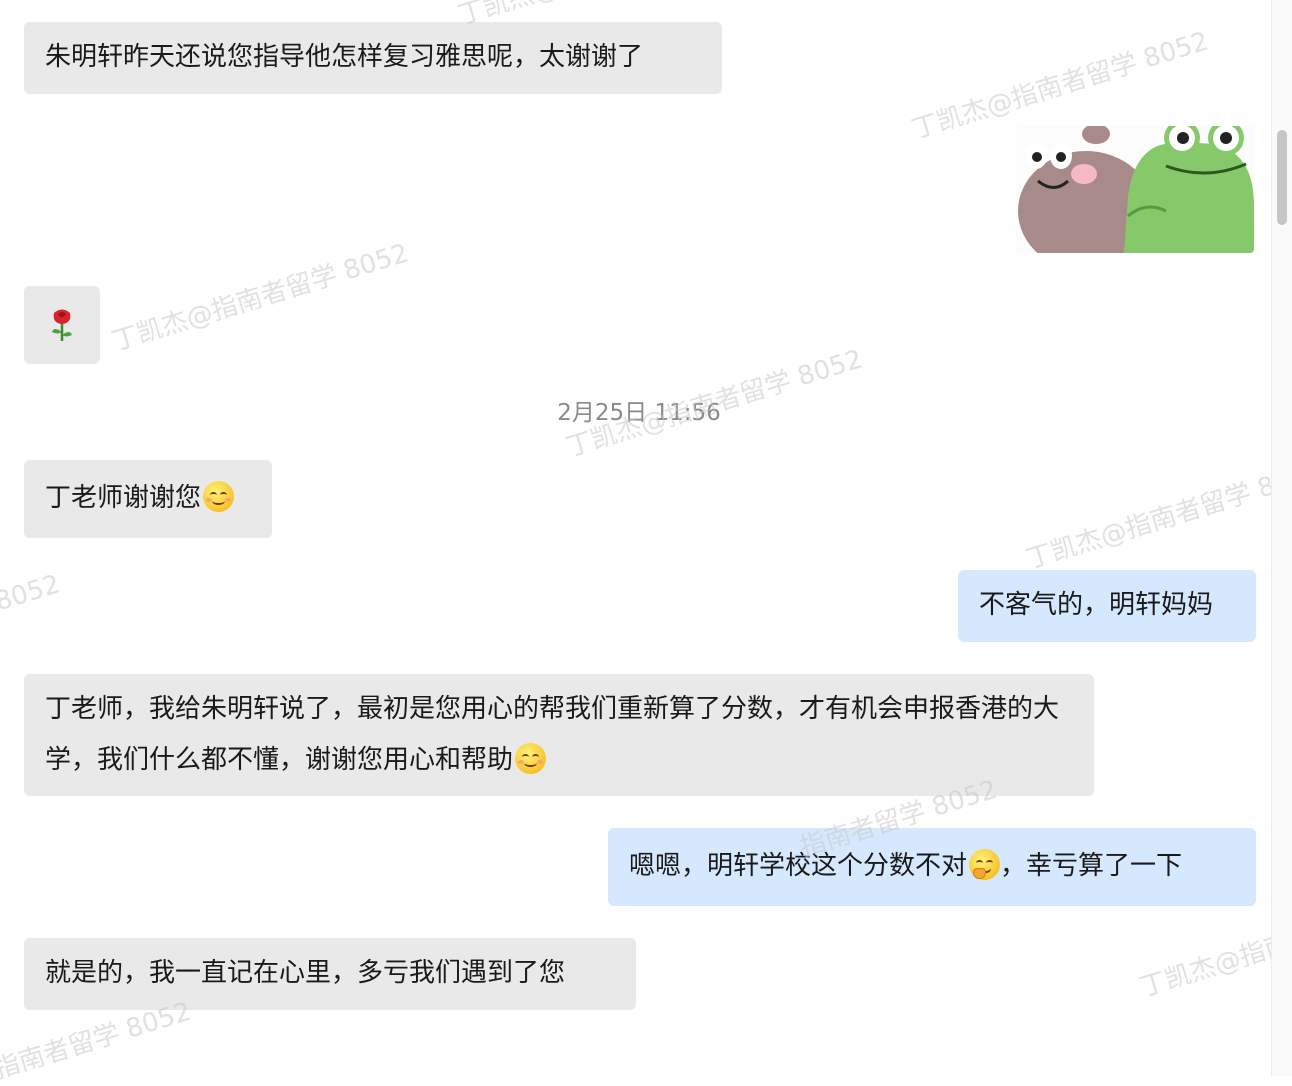 This screenshot has height=1086, width=1292. I want to click on message-bubble-outgoing: 嗯嗯，明轩学校这个分数不对 ，幸亏算了一下, so click(932, 867).